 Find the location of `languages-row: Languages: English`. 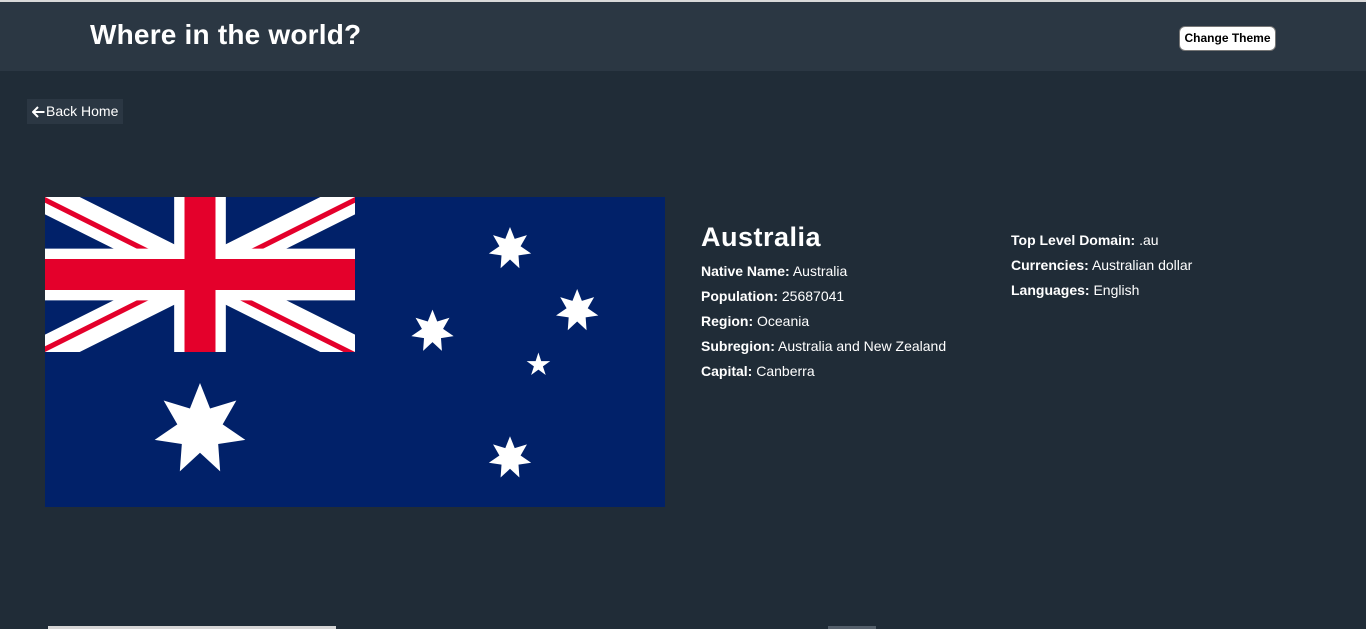

languages-row: Languages: English is located at coordinates (1101, 290).